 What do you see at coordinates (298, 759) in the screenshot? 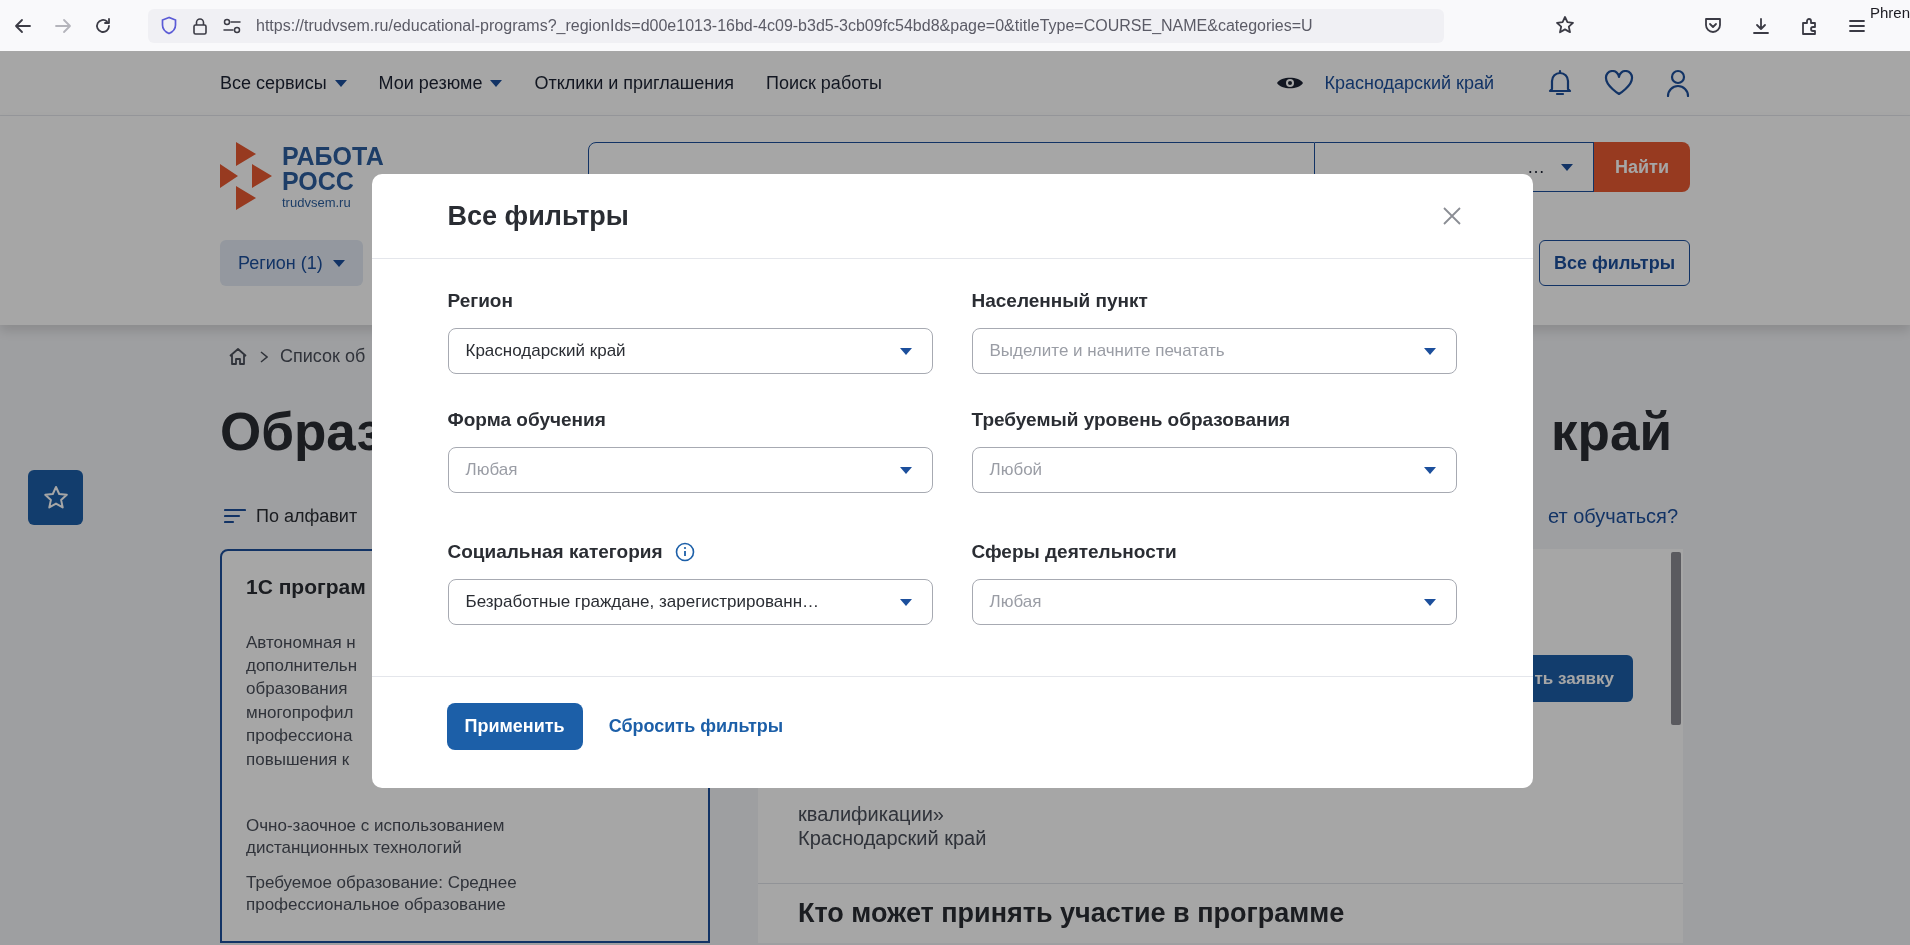
I see `card-text: повышения к` at bounding box center [298, 759].